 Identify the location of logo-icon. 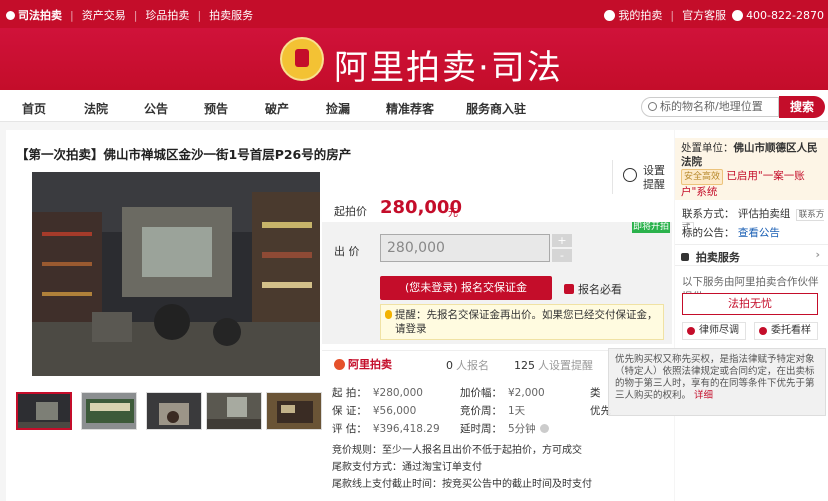
(10, 15).